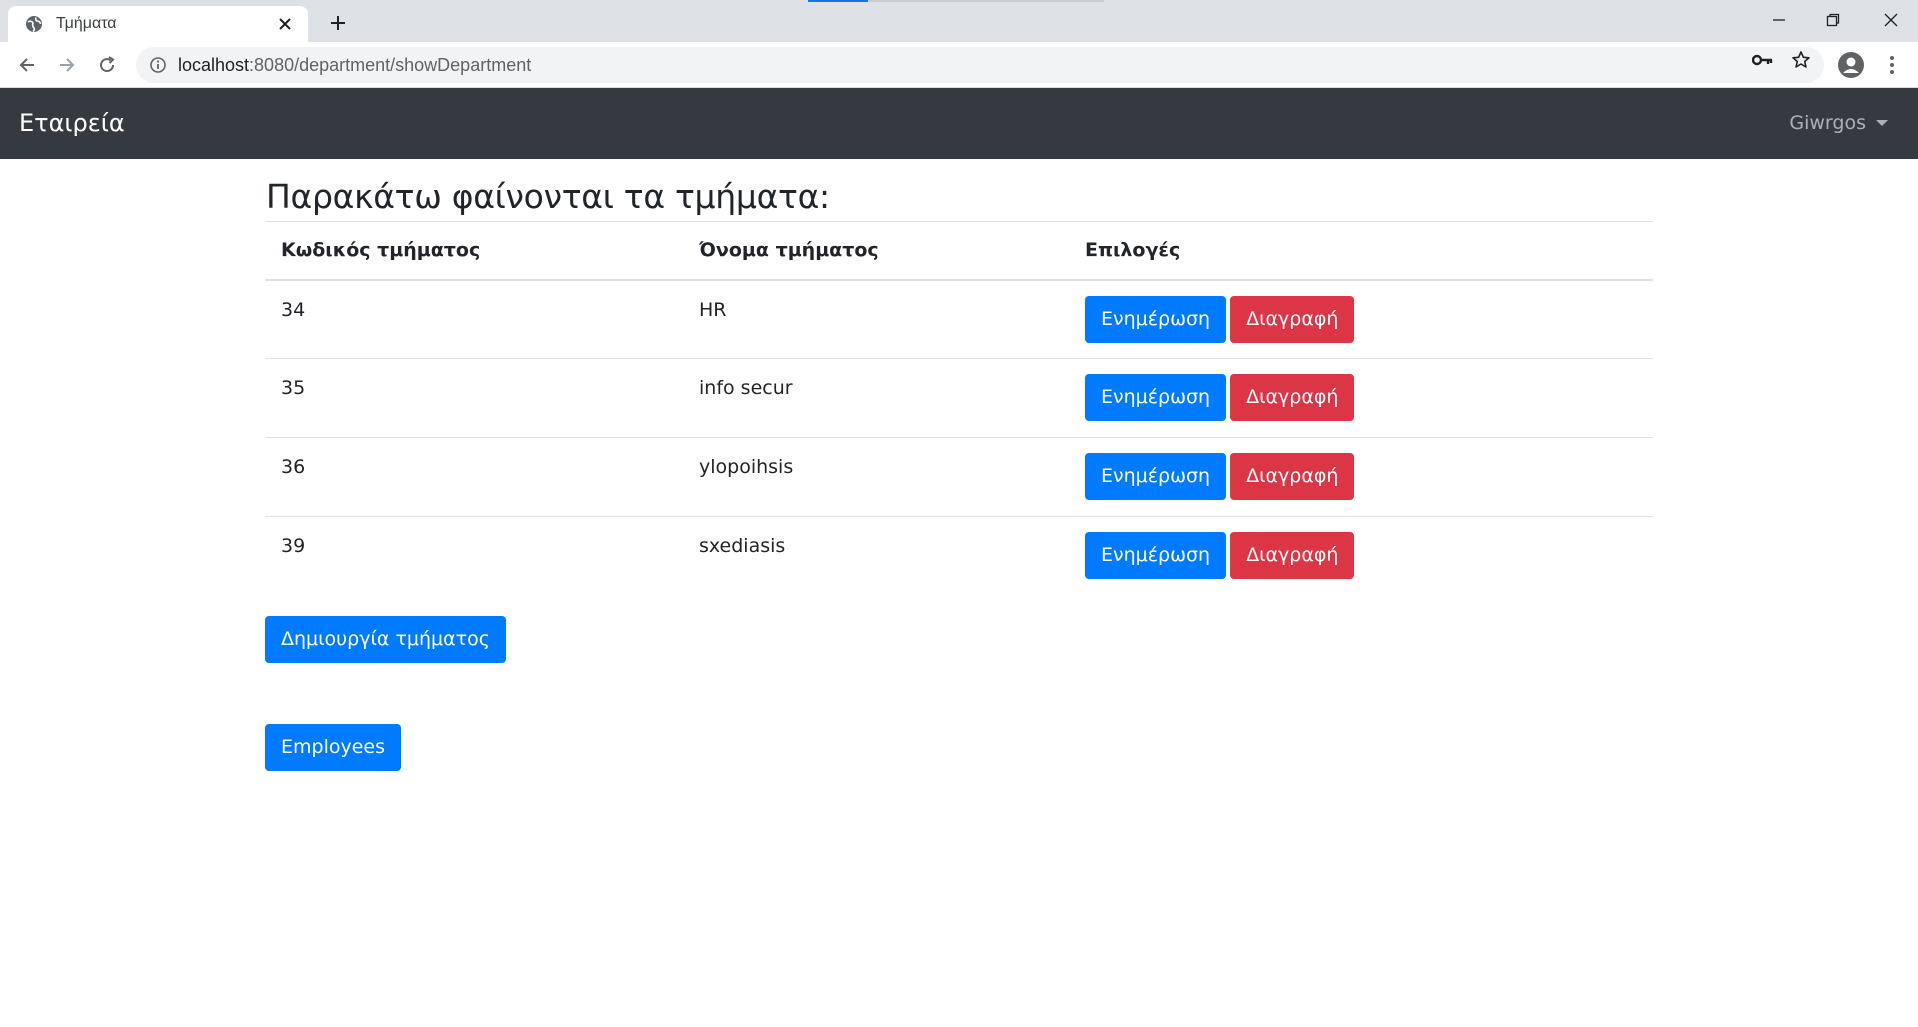  What do you see at coordinates (1801, 60) in the screenshot?
I see `star-icon` at bounding box center [1801, 60].